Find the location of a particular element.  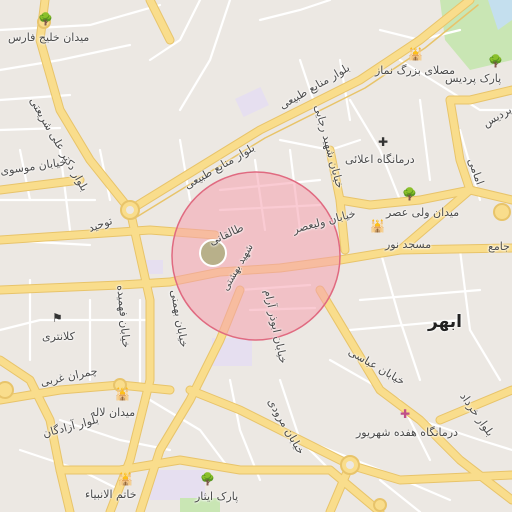

label-kalantari: کلانتری is located at coordinates (58, 336).